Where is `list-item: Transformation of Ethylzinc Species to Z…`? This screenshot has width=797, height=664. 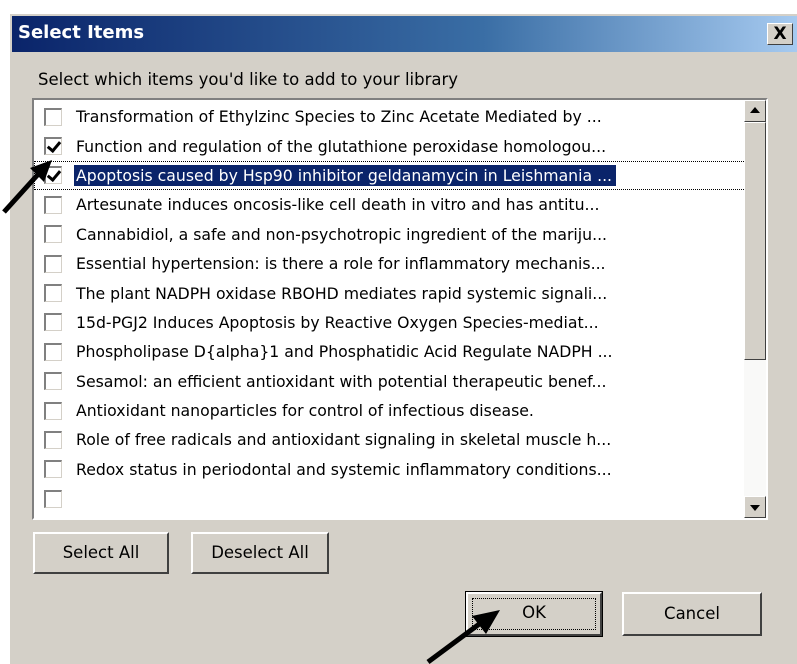
list-item: Transformation of Ethylzinc Species to Z… is located at coordinates (390, 116).